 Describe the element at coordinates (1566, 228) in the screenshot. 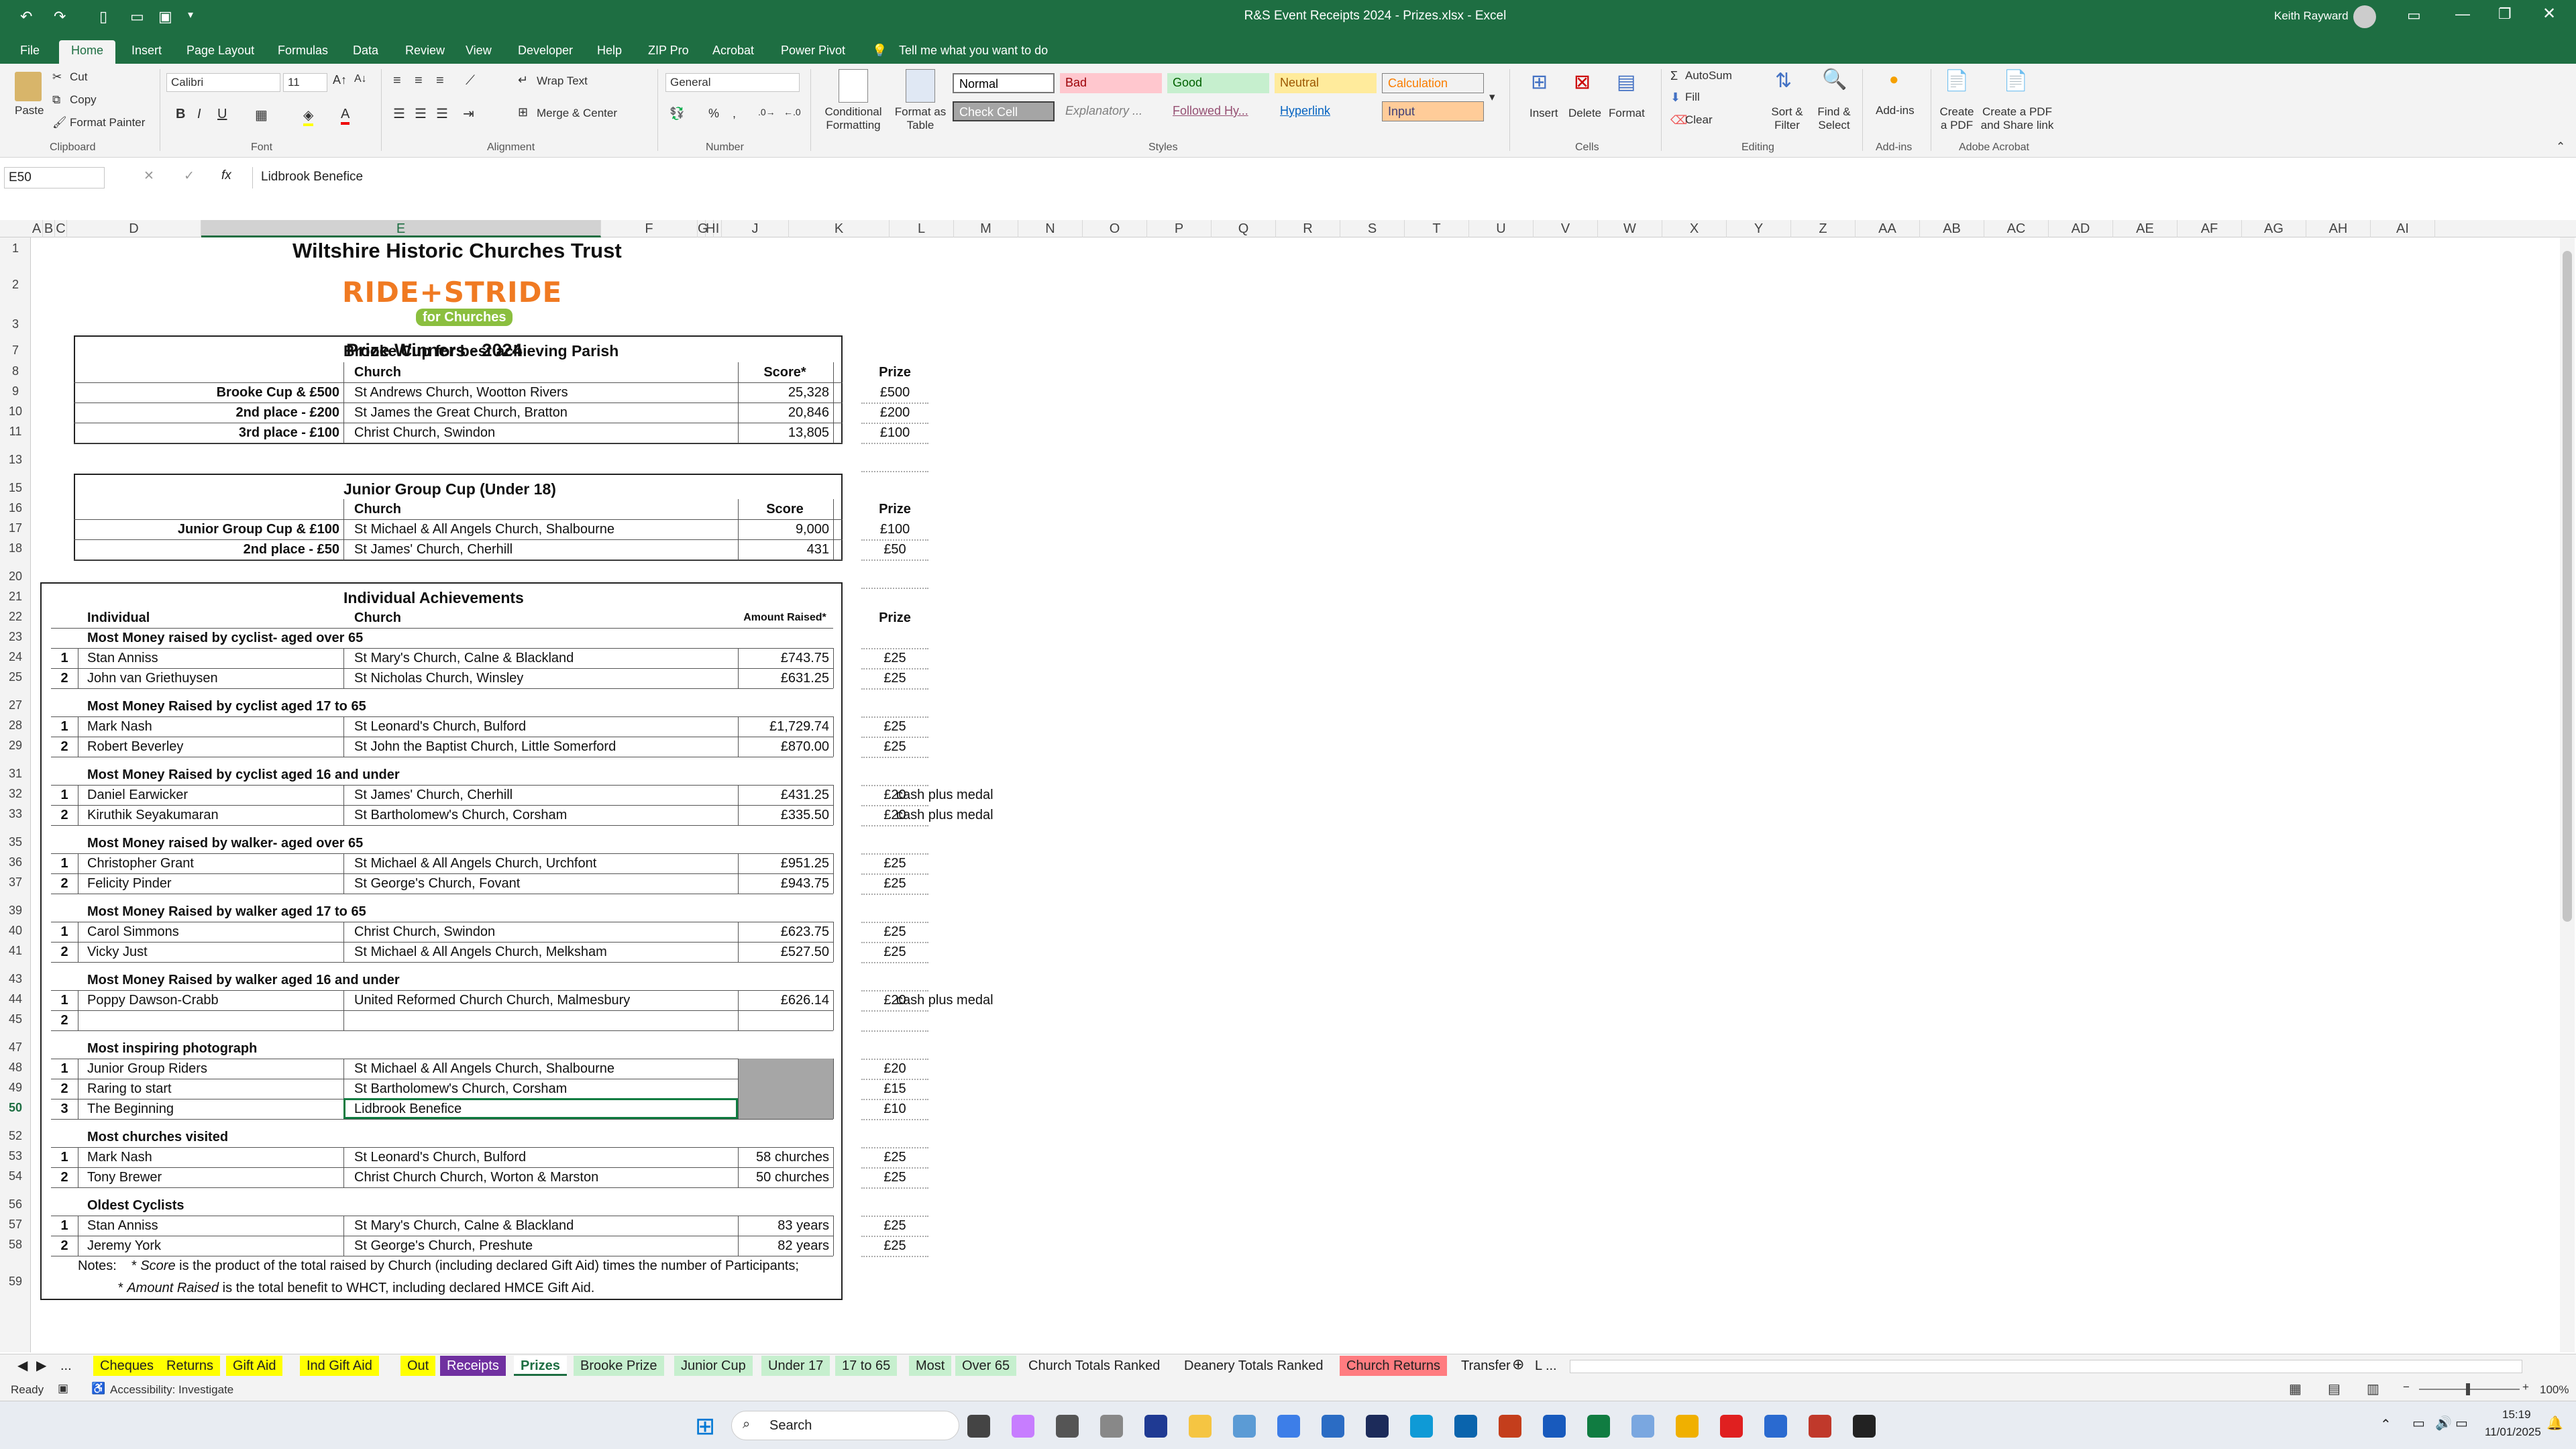

I see `column-header-v: V` at that location.